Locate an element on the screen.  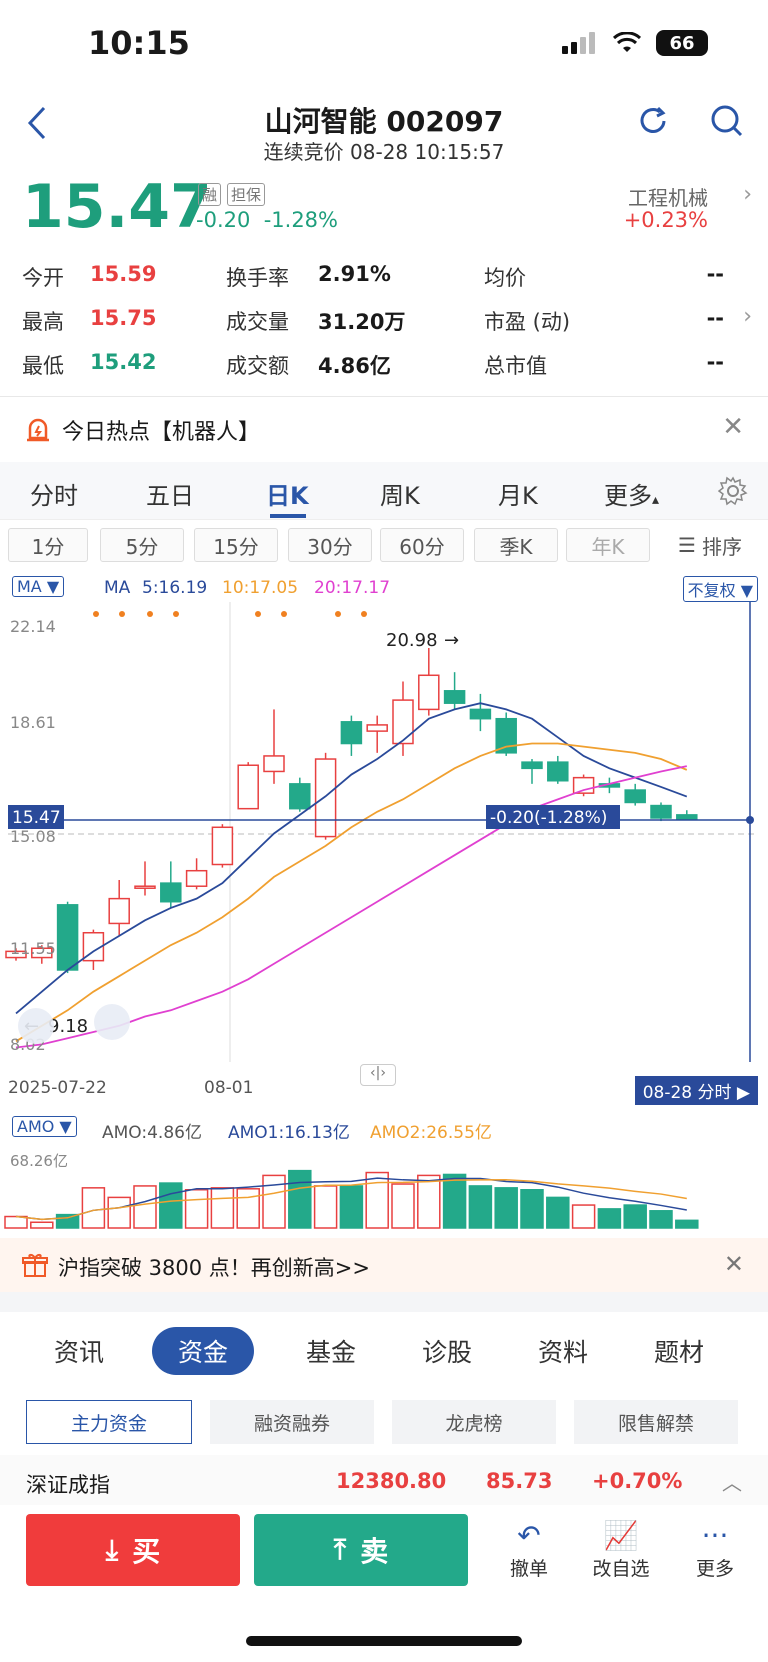
amo-selector: AMO ▼ is located at coordinates (44, 1126).